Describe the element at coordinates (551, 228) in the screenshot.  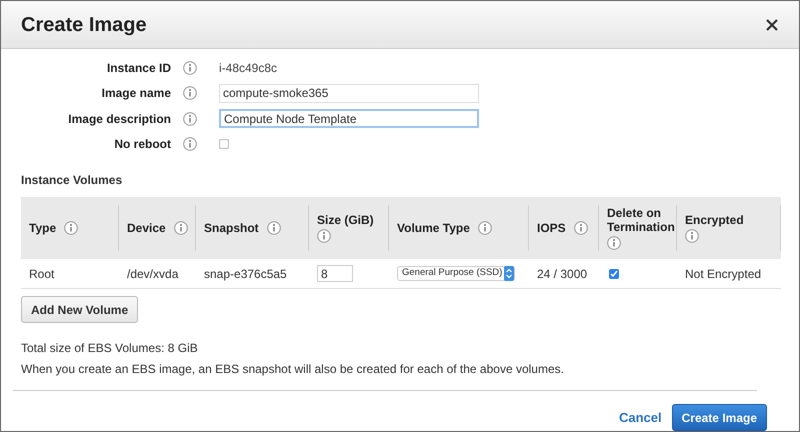
I see `column-header: IOPS` at that location.